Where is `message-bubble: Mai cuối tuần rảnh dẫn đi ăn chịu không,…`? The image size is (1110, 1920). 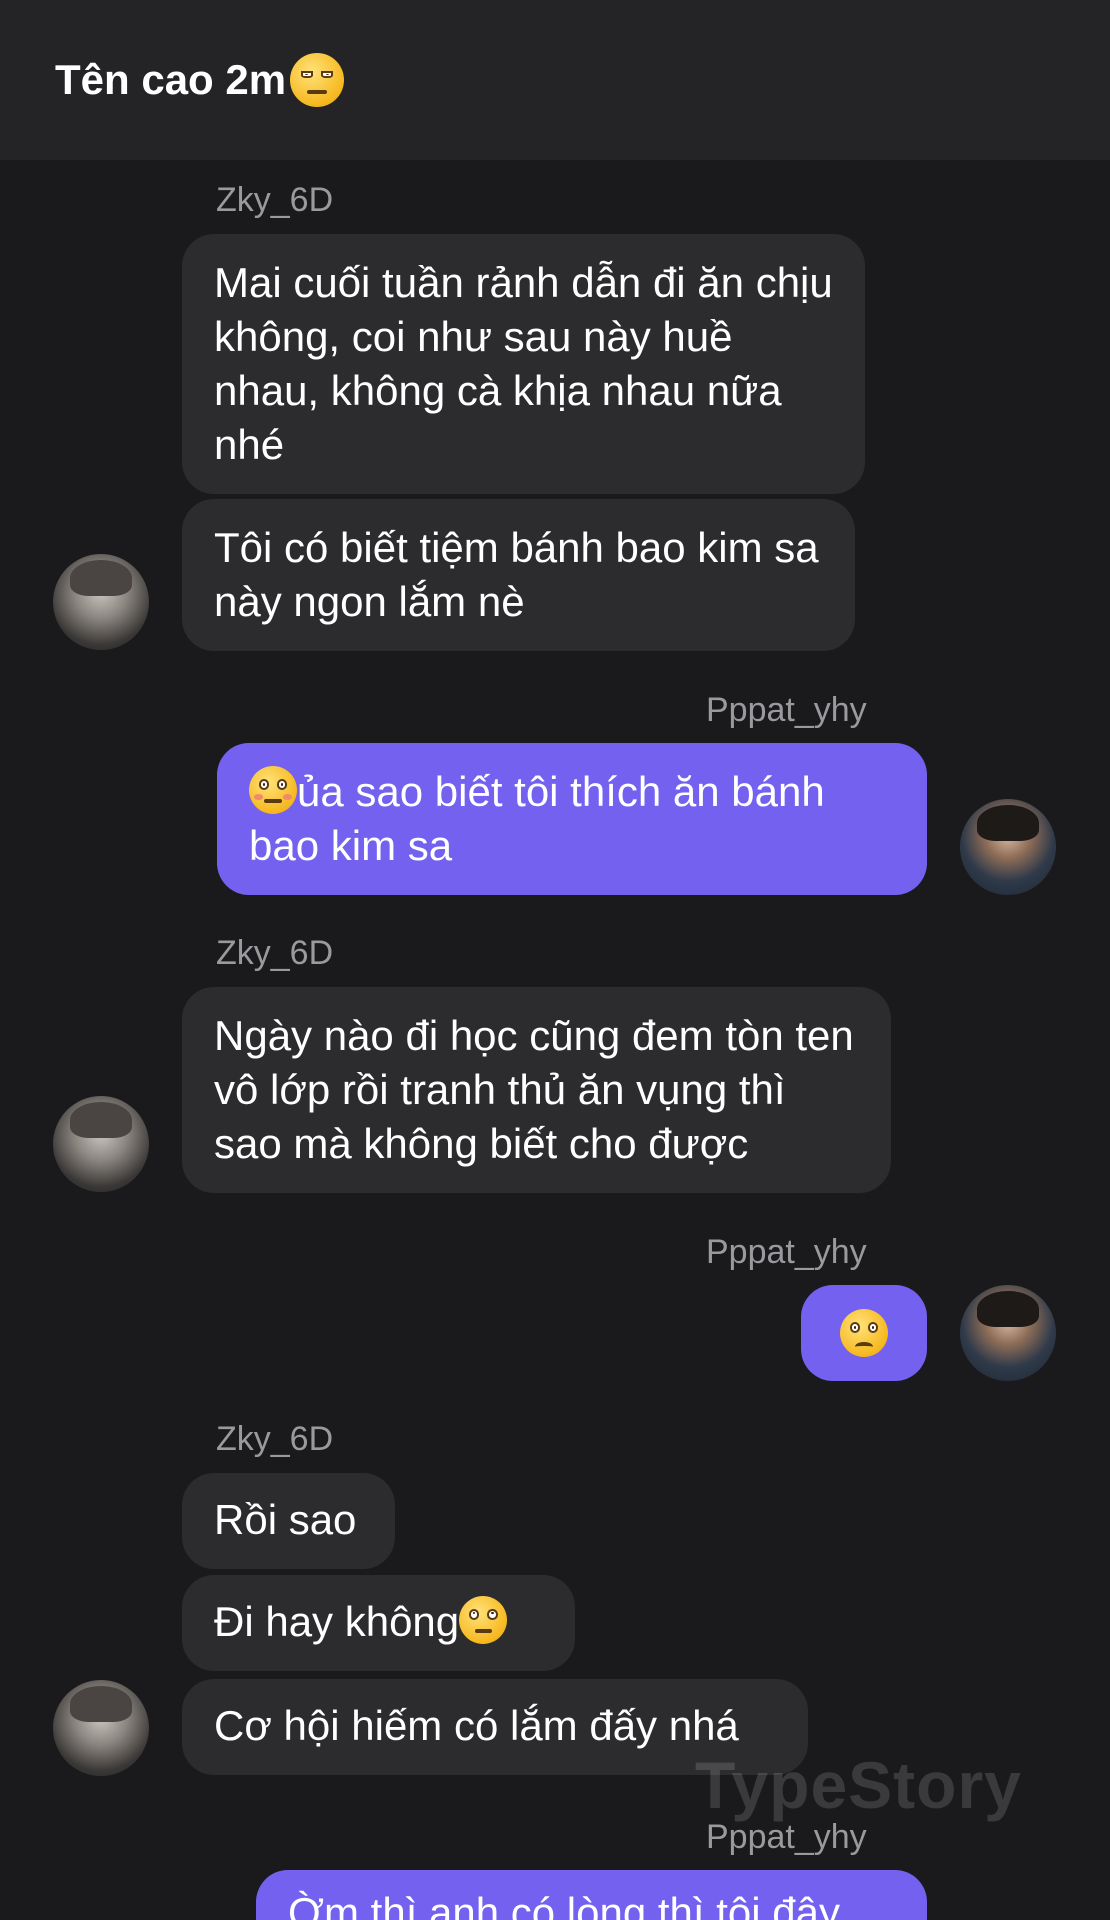
message-bubble: Mai cuối tuần rảnh dẫn đi ăn chịu không,… is located at coordinates (523, 364).